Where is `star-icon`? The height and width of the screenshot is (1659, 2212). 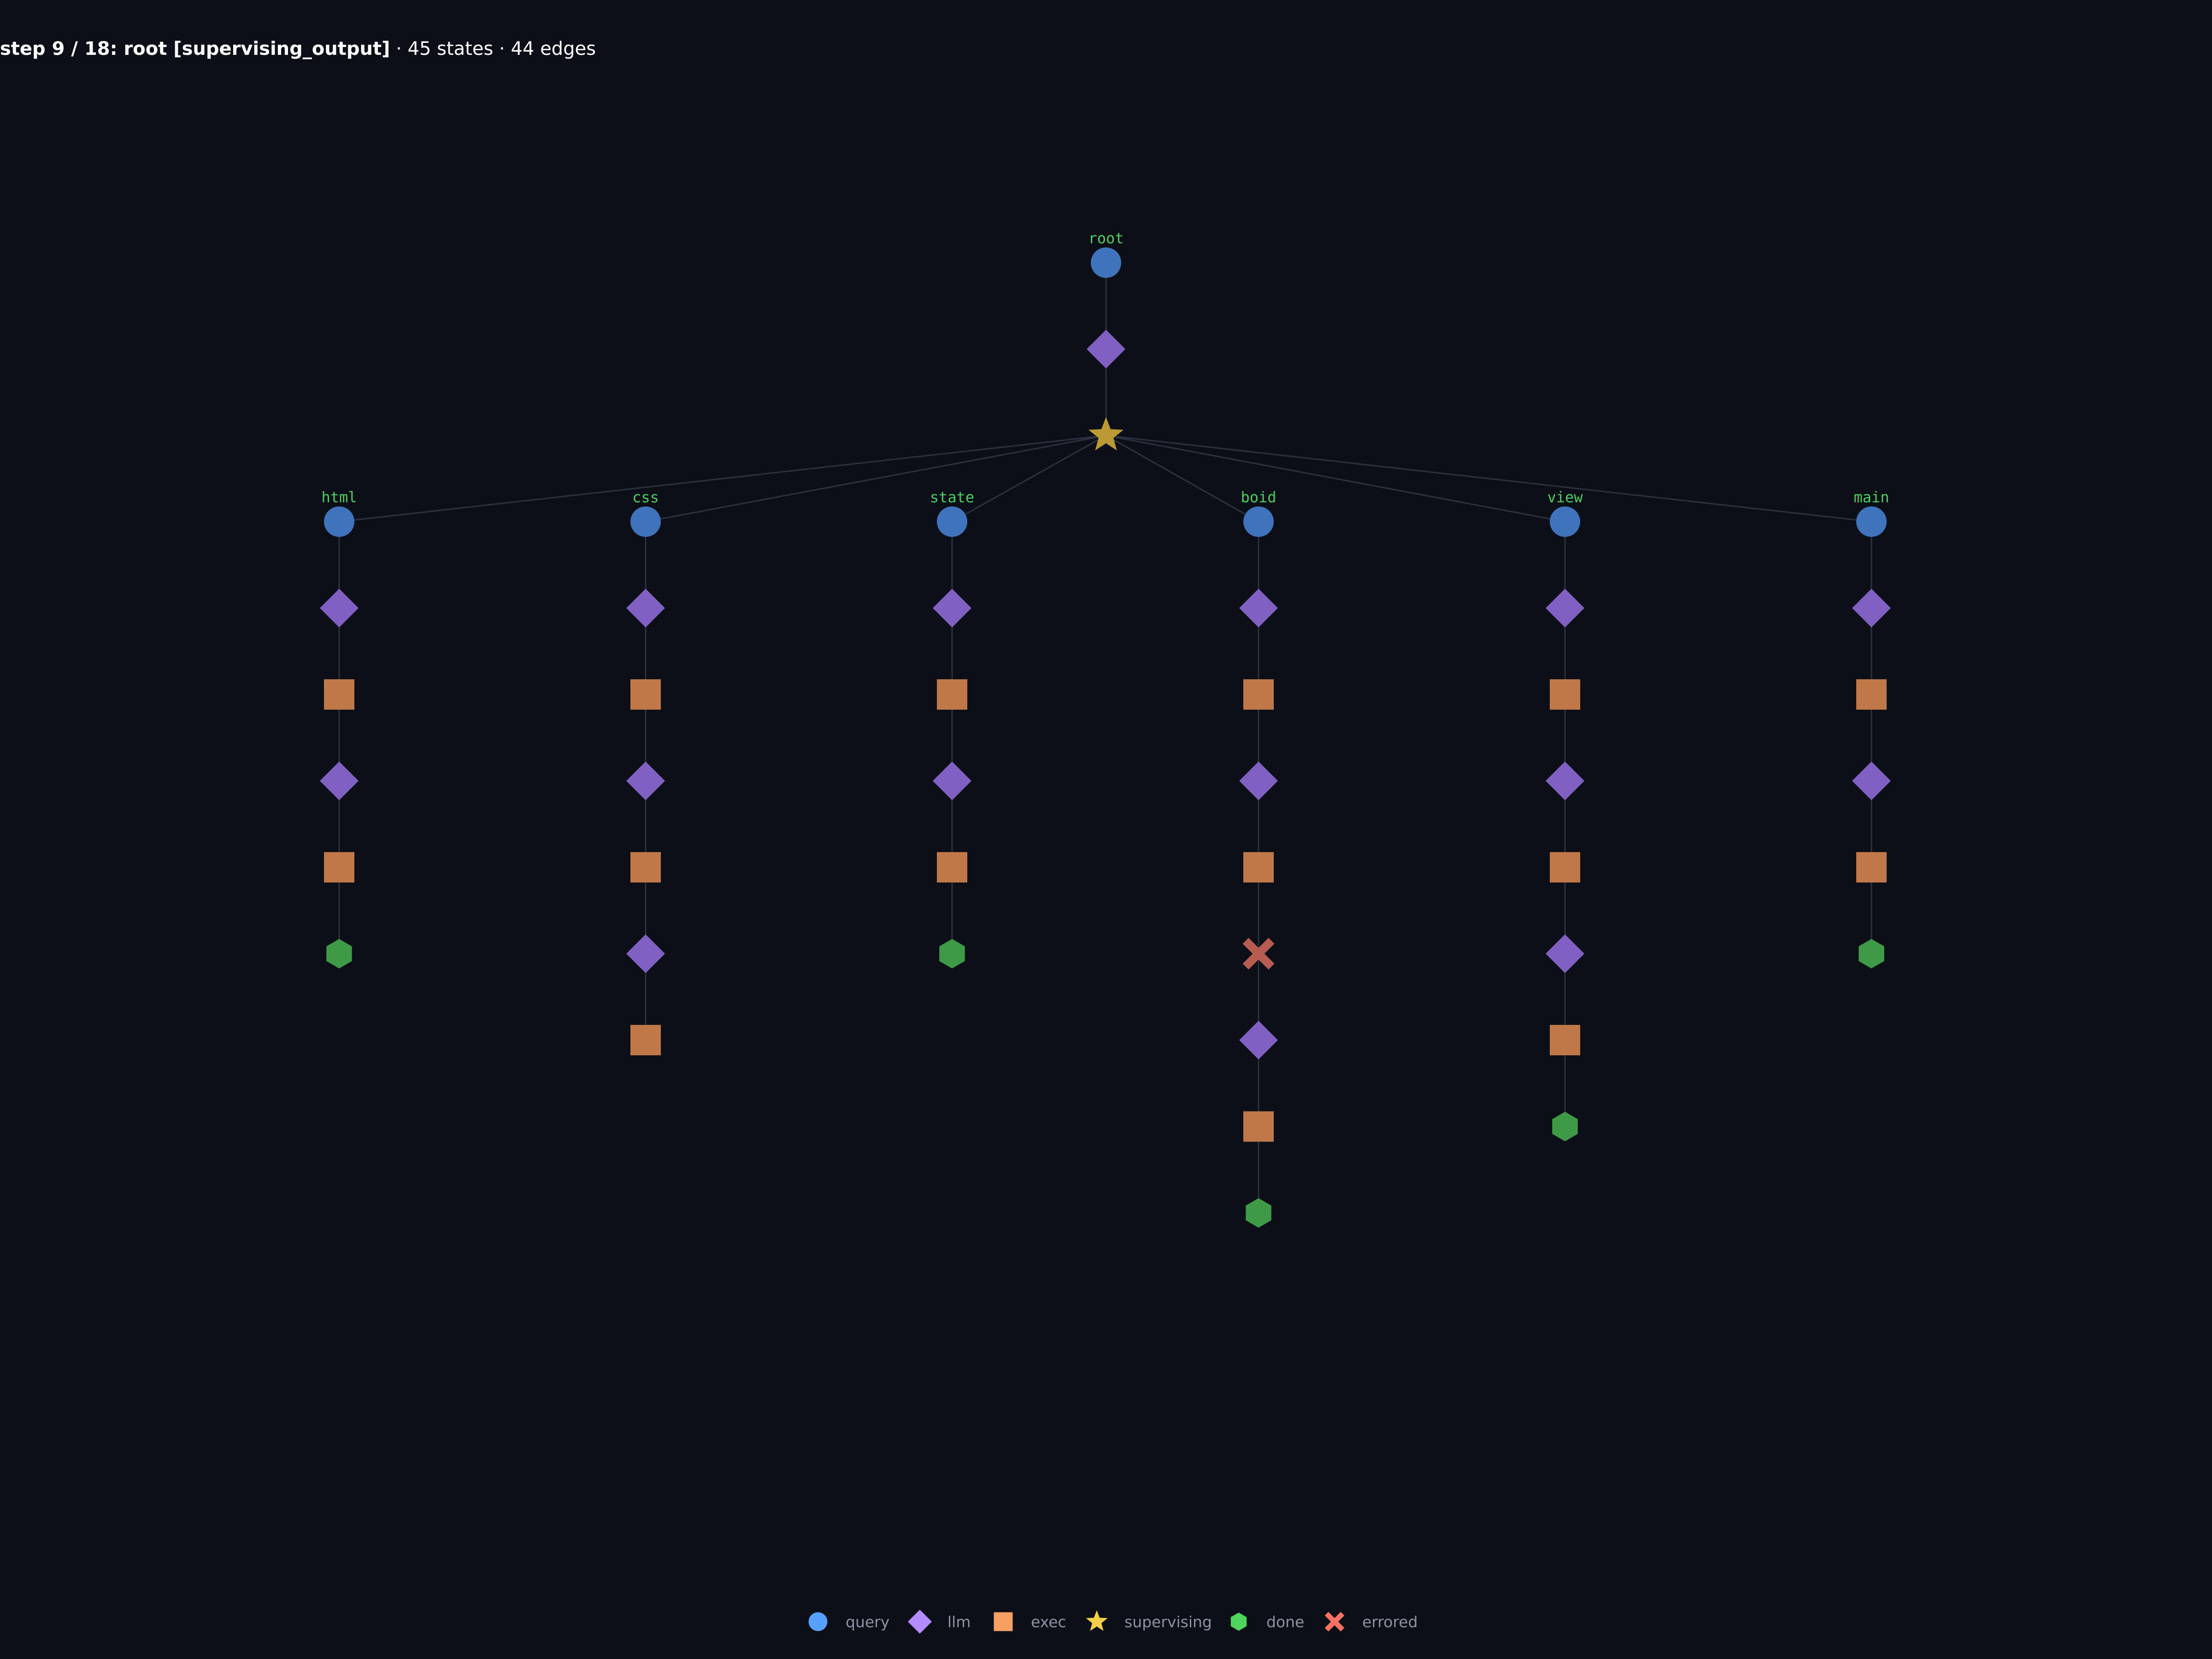 star-icon is located at coordinates (1097, 1620).